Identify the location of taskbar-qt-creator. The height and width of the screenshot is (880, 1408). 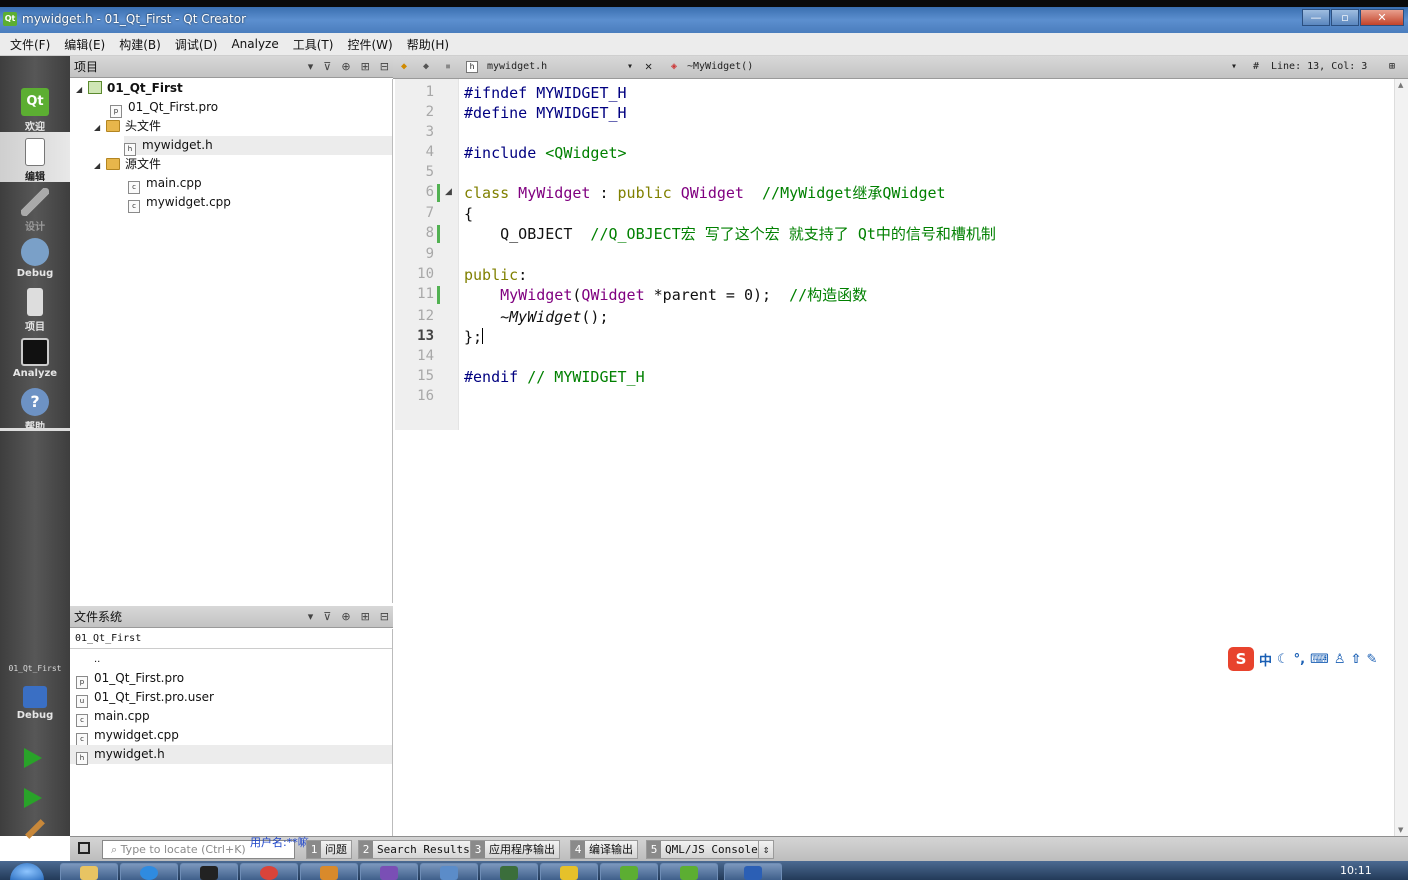
(629, 871).